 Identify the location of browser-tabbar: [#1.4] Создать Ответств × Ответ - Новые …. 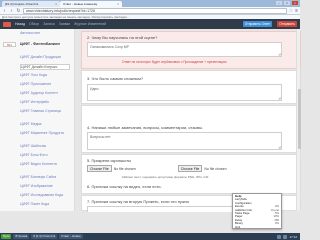
(150, 3).